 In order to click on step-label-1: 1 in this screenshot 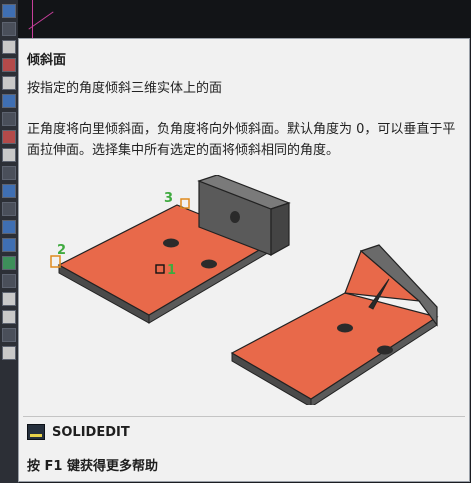, I will do `click(171, 270)`.